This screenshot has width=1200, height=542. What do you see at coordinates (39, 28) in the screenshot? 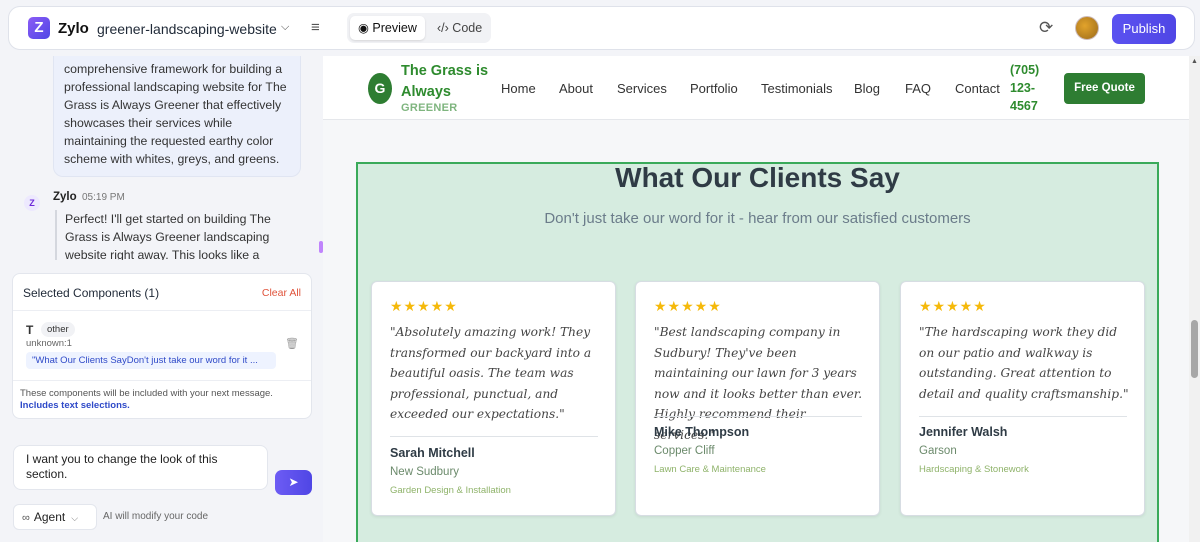
I see `zylo-logo-icon: Z` at bounding box center [39, 28].